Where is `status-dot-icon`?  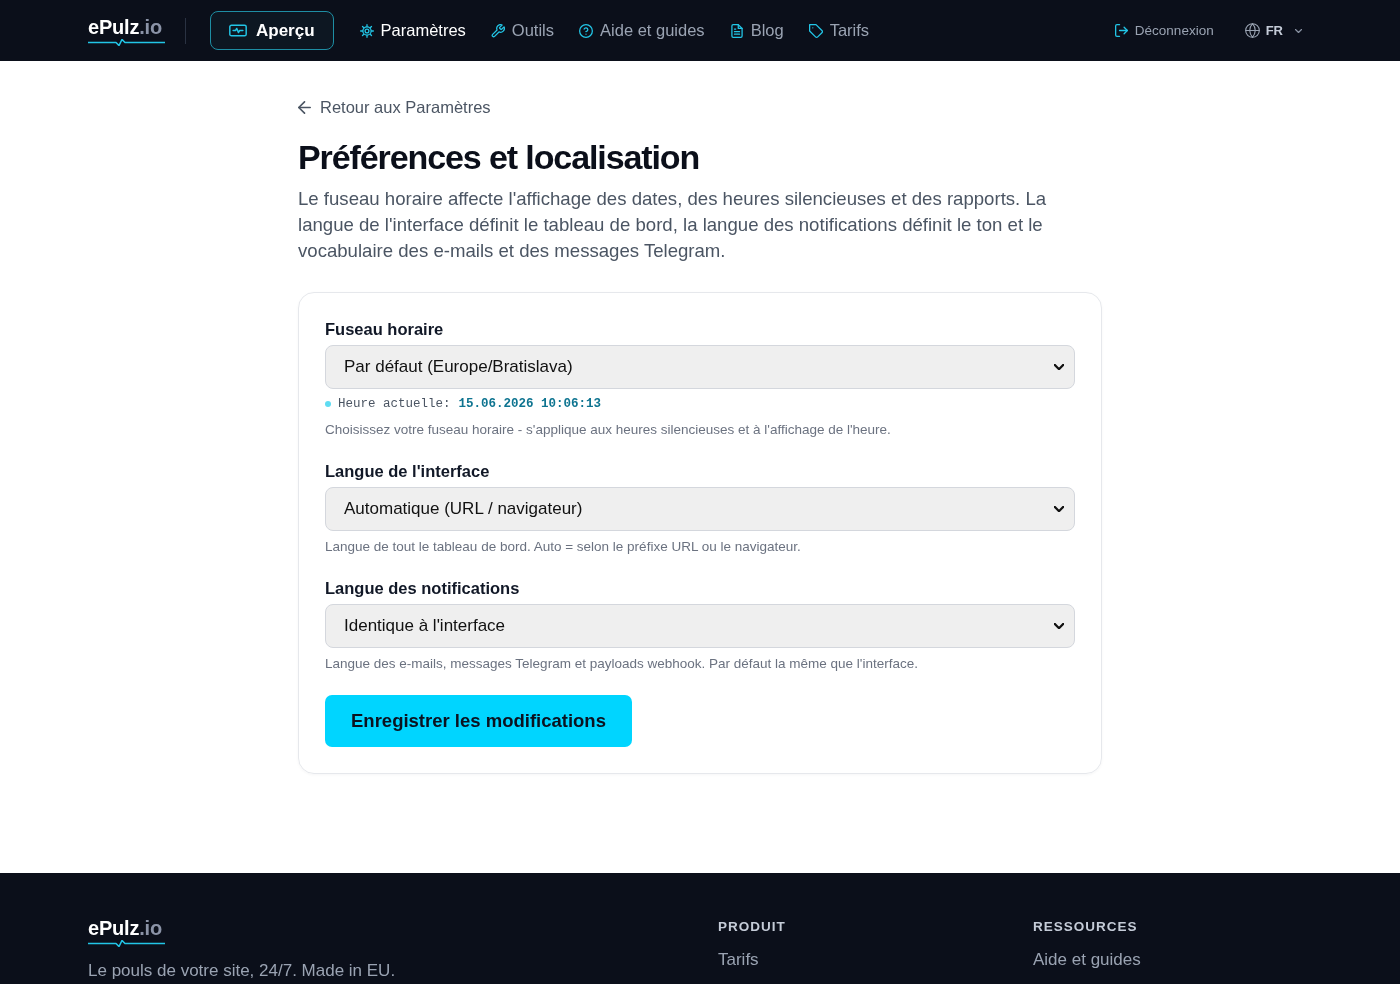 status-dot-icon is located at coordinates (328, 404).